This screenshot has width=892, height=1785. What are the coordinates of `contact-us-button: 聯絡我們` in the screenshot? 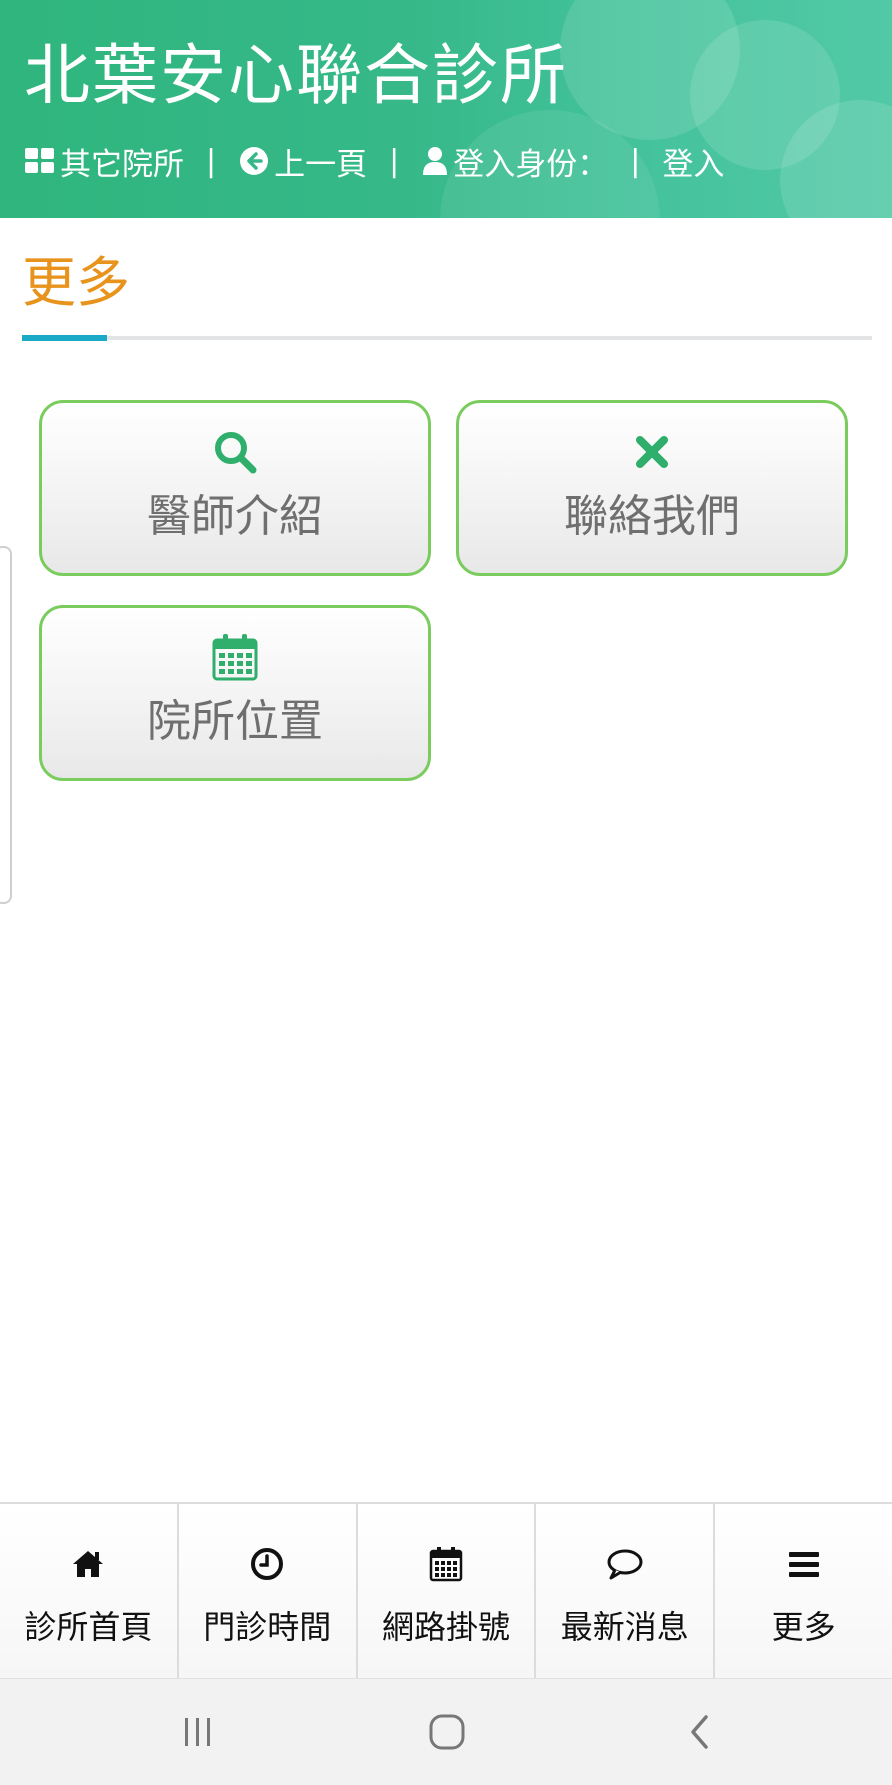 It's located at (652, 488).